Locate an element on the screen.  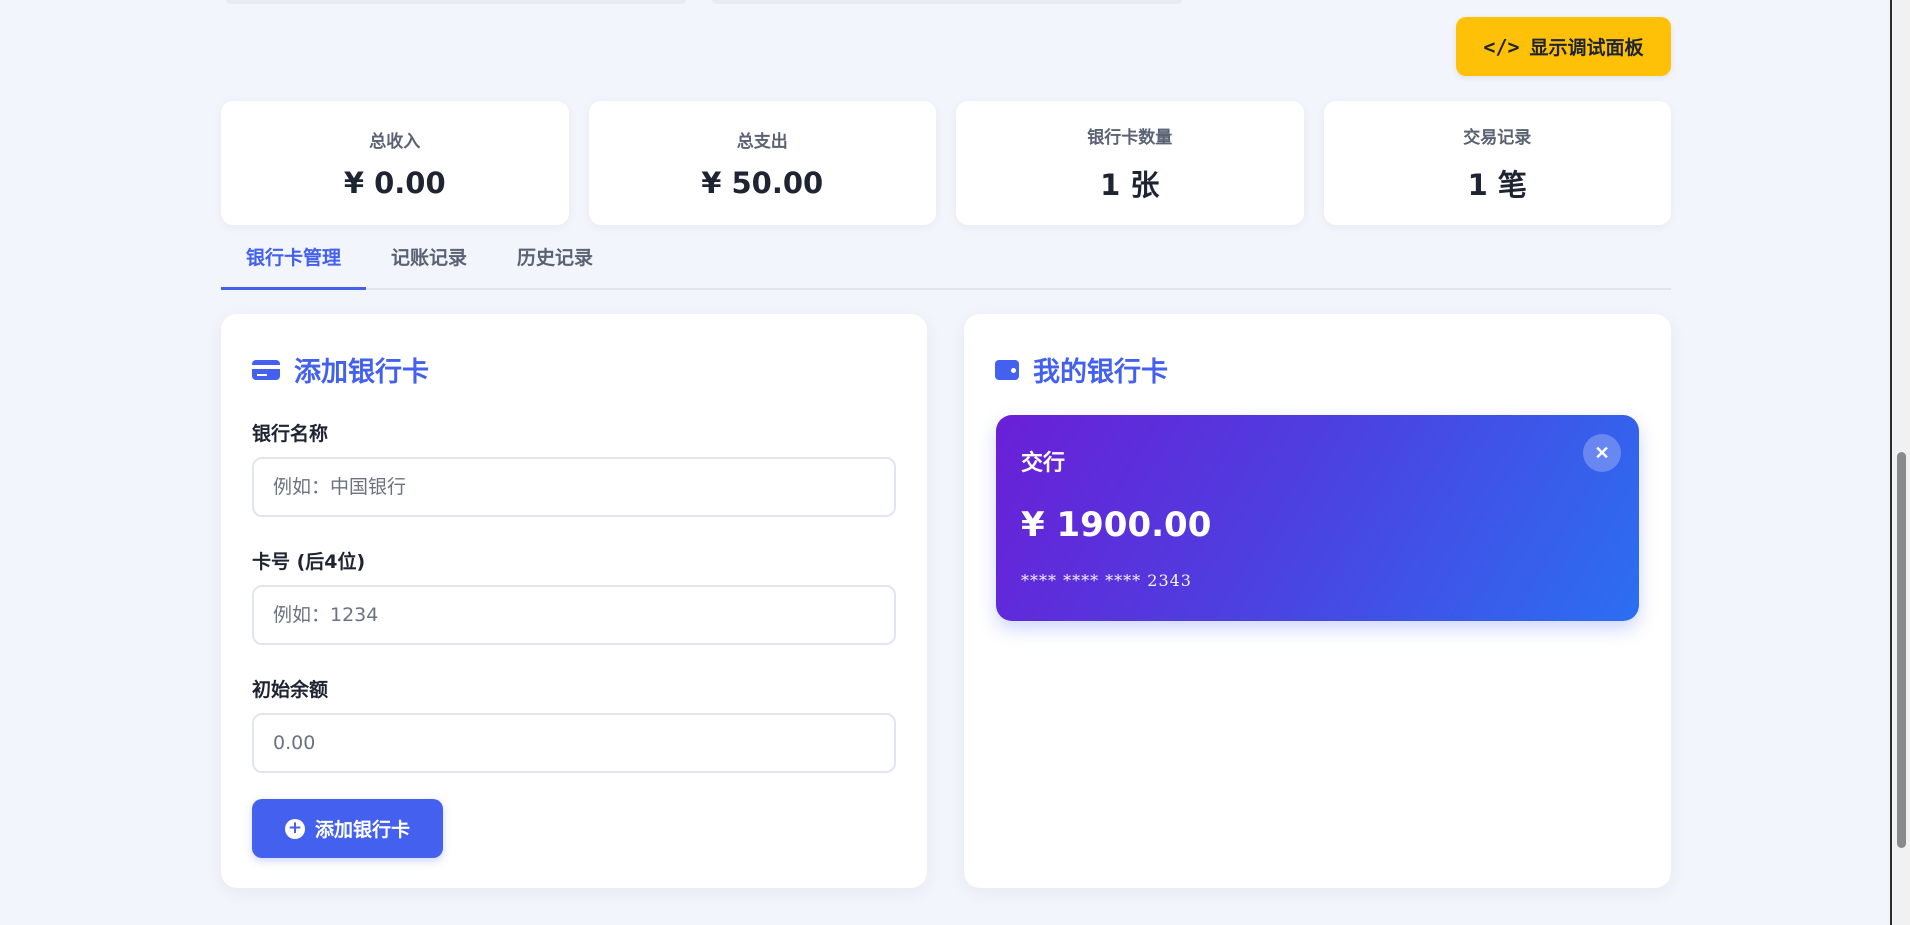
tab-bookkeeping: 记账记录 is located at coordinates (429, 264).